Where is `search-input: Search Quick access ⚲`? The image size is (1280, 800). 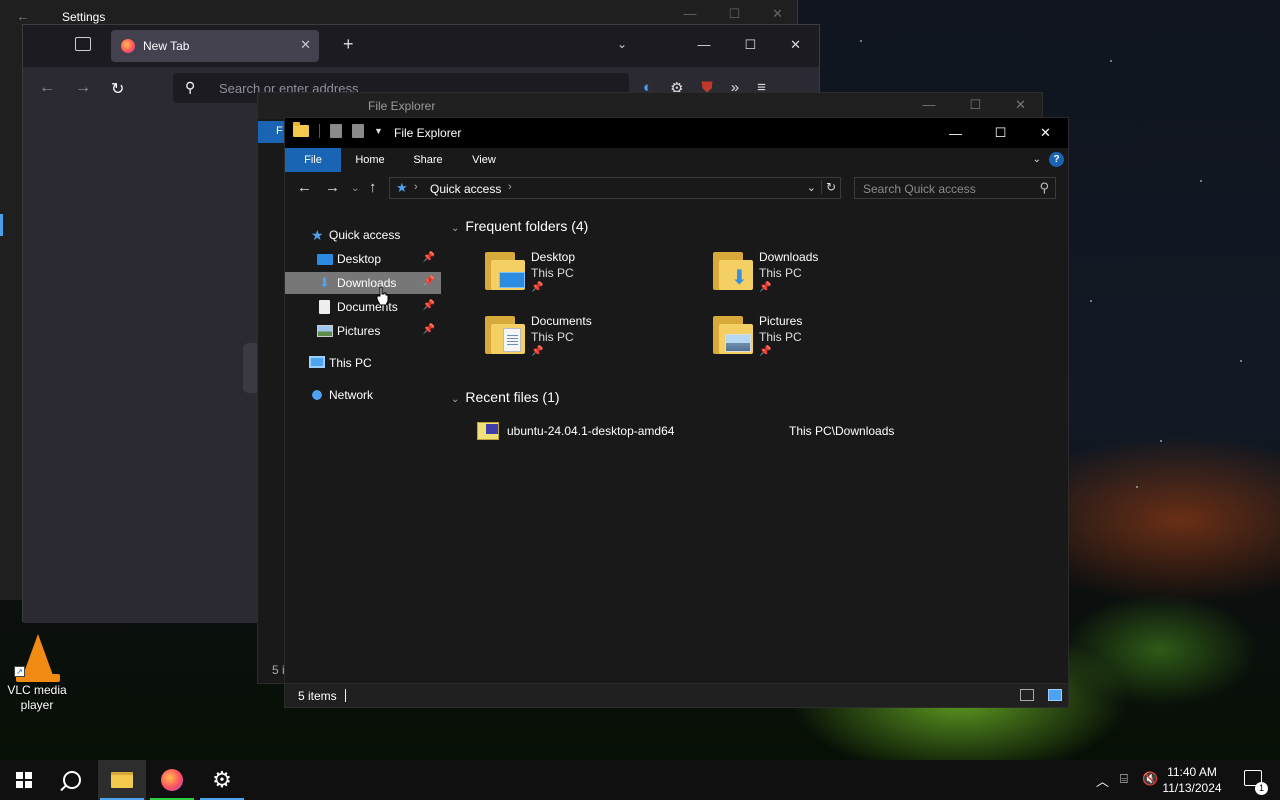 search-input: Search Quick access ⚲ is located at coordinates (955, 188).